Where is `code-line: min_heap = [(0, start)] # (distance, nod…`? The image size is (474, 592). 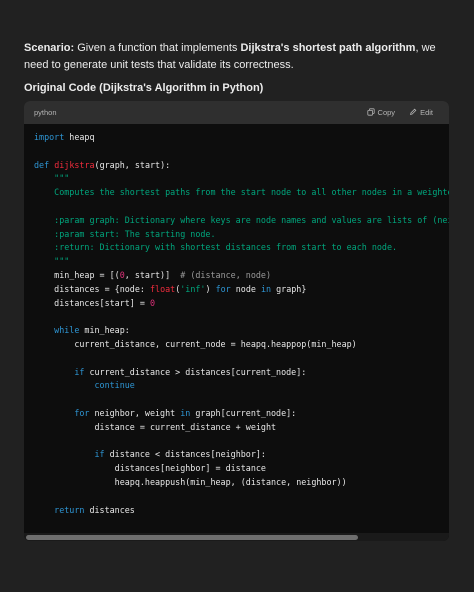
code-line: min_heap = [(0, start)] # (distance, nod… is located at coordinates (241, 276).